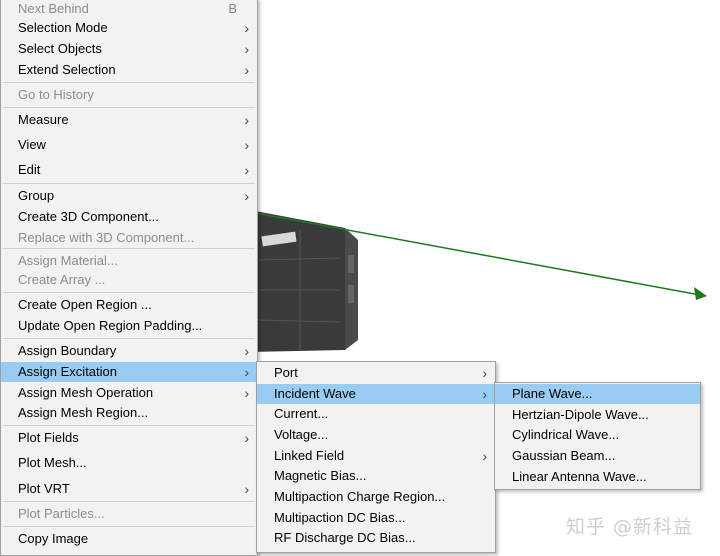 Image resolution: width=720 pixels, height=556 pixels. What do you see at coordinates (315, 393) in the screenshot?
I see `menu-item-label: Incident Wave` at bounding box center [315, 393].